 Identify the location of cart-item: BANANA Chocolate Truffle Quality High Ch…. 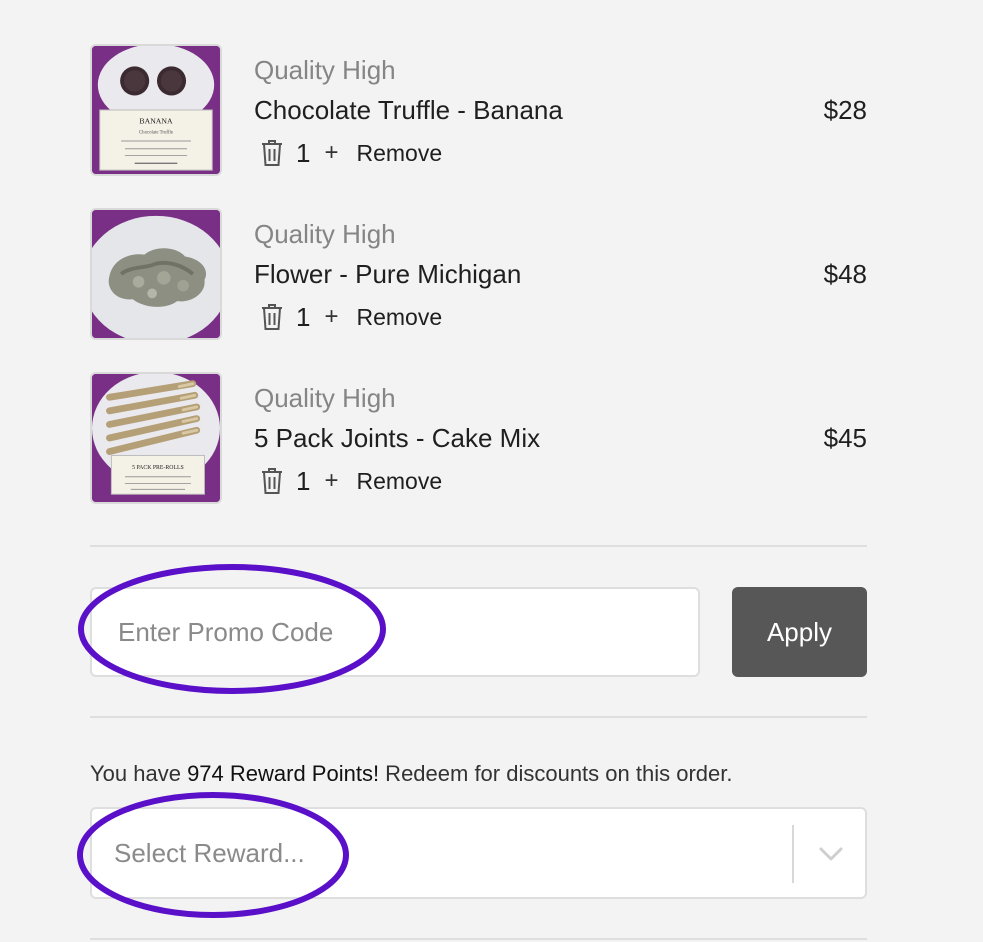
(478, 126).